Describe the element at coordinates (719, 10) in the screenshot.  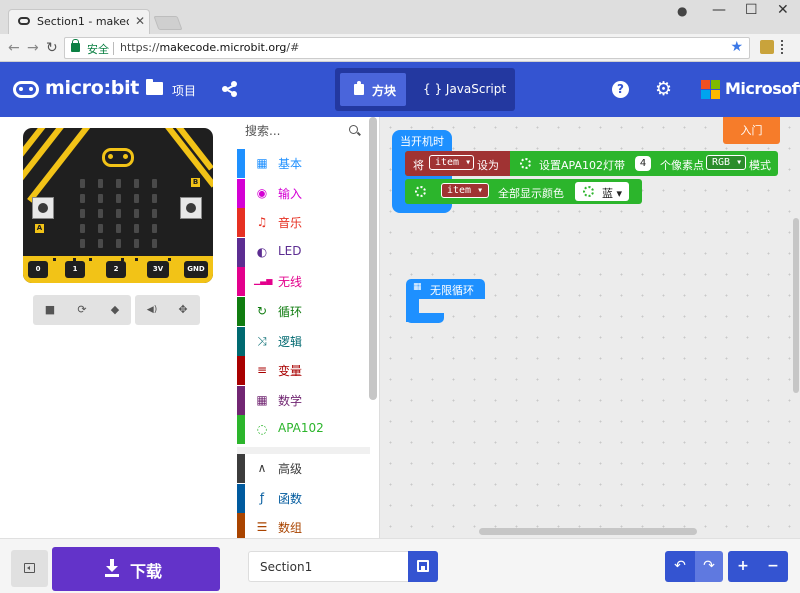
I see `window-minimize-button: —` at that location.